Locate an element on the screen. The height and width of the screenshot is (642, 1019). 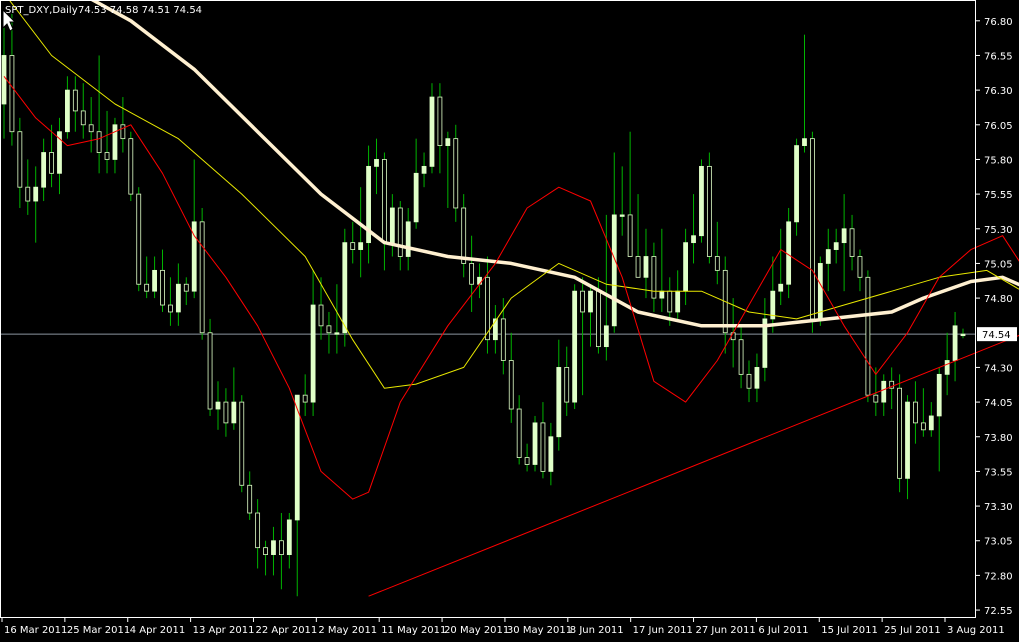
y-tick-label: 72.55 is located at coordinates (998, 611).